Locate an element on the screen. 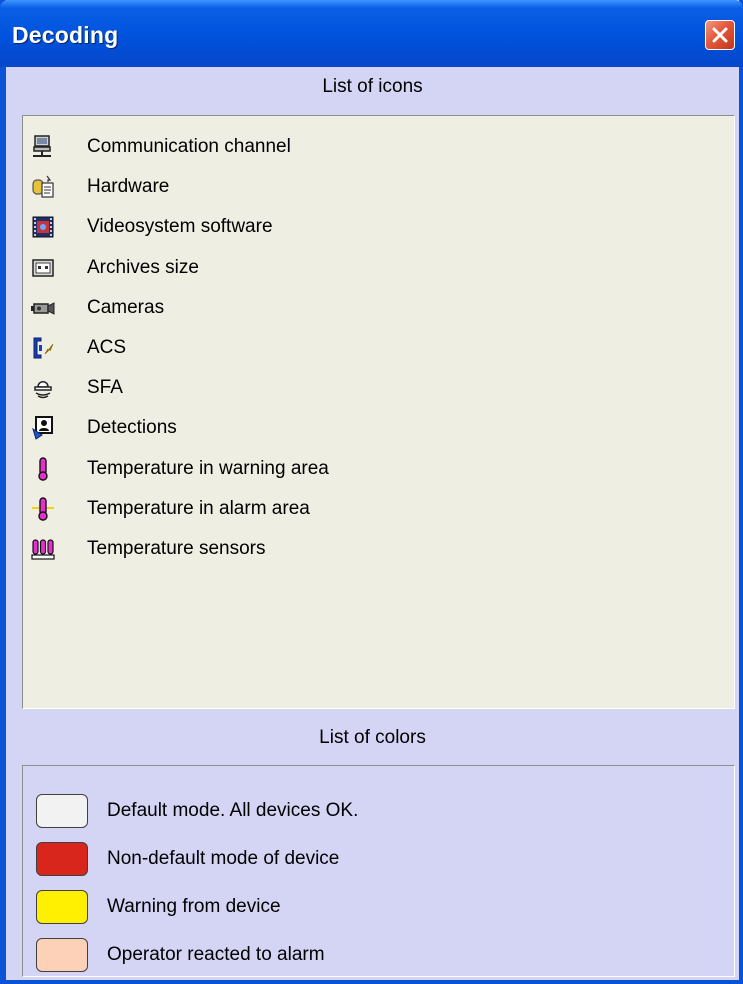 The width and height of the screenshot is (743, 984). color-list-item-operator-reacted: Operator reacted to alarm is located at coordinates (190, 955).